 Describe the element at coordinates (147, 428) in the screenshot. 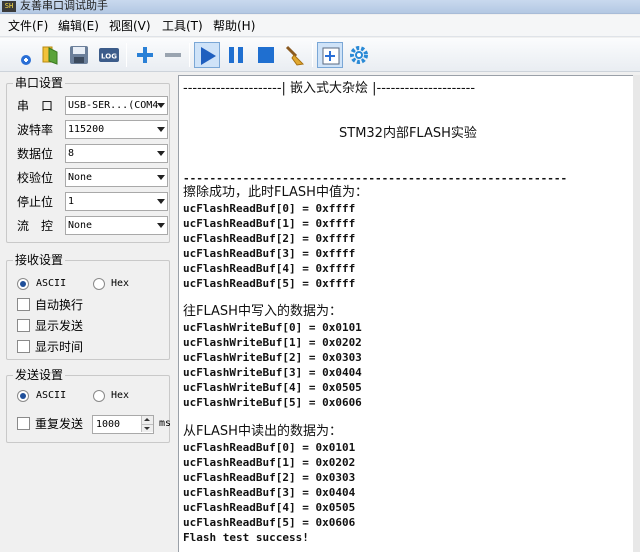

I see `stepper-down-icon` at that location.